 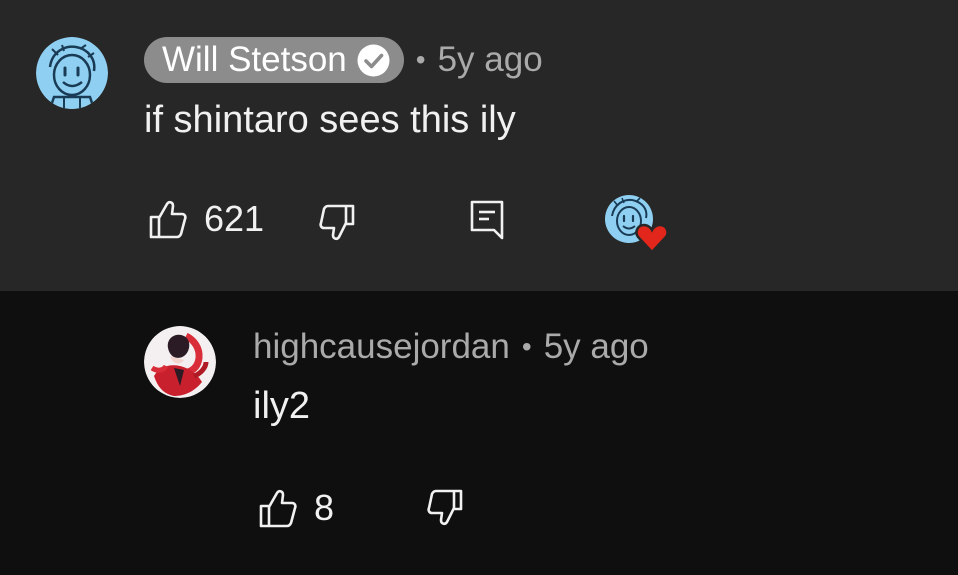 What do you see at coordinates (282, 406) in the screenshot?
I see `reply-text: ily2` at bounding box center [282, 406].